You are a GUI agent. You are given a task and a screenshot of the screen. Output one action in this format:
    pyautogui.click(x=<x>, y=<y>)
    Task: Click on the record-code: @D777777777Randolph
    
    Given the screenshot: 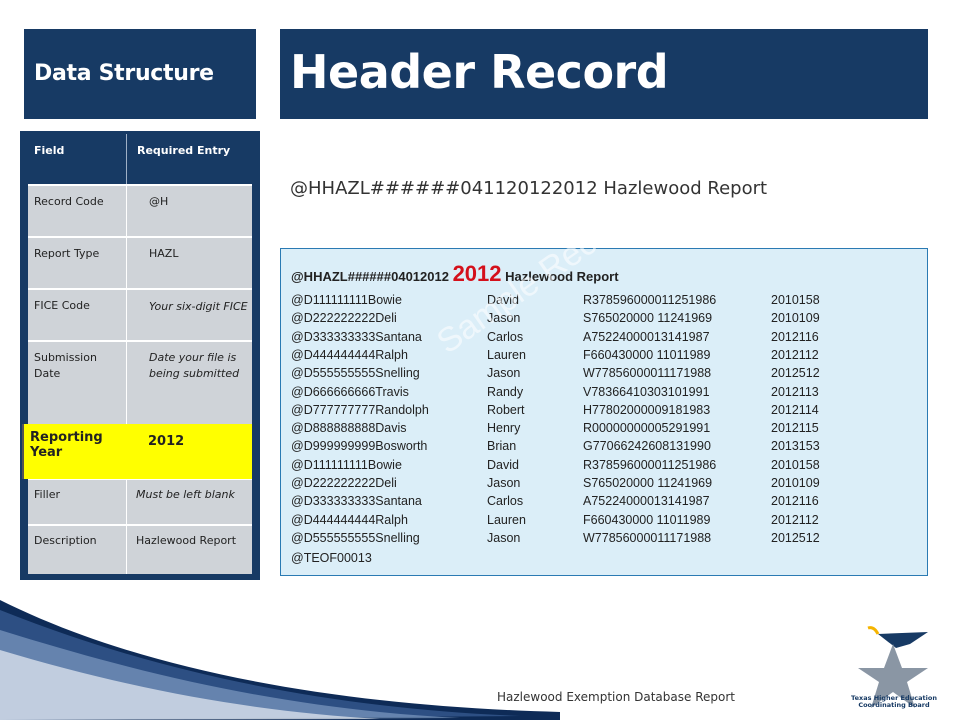 What is the action you would take?
    pyautogui.click(x=360, y=409)
    